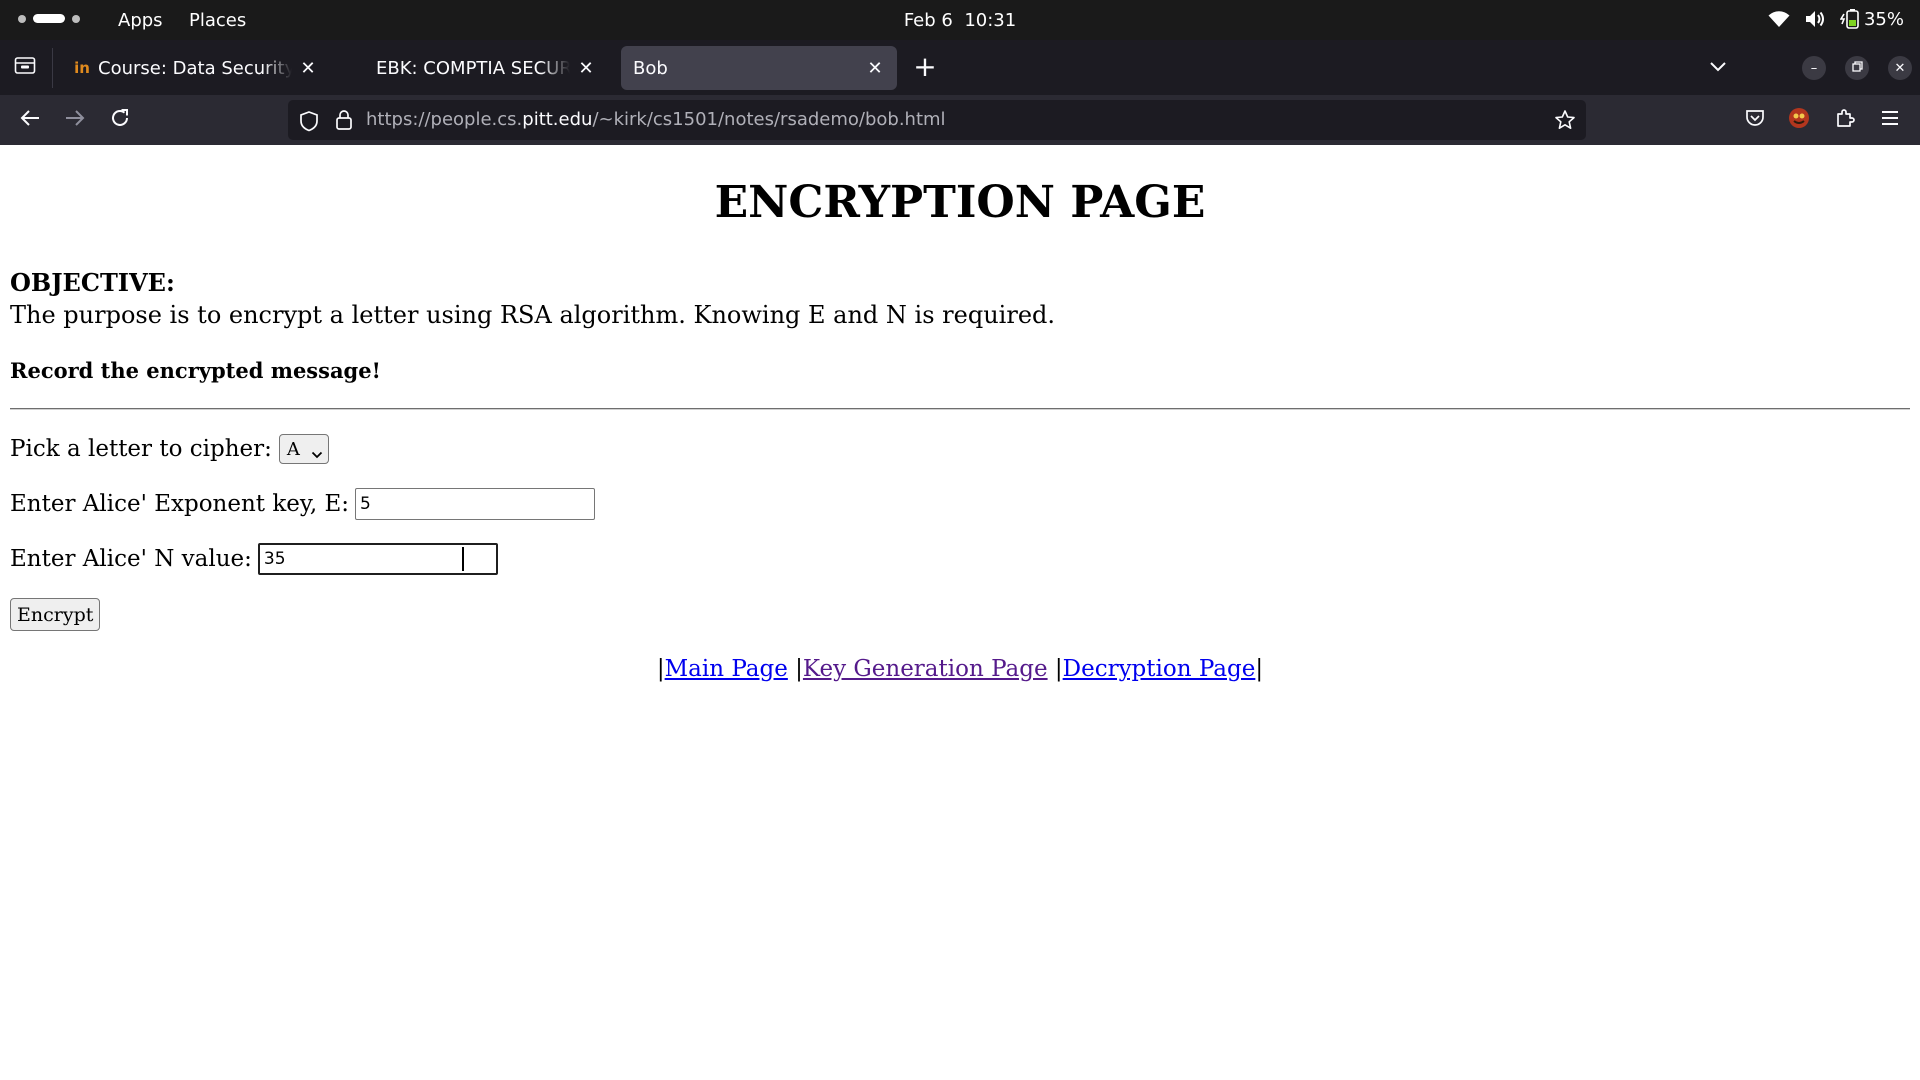 The image size is (1920, 1080). What do you see at coordinates (293, 449) in the screenshot?
I see `letter-selected-value: A` at bounding box center [293, 449].